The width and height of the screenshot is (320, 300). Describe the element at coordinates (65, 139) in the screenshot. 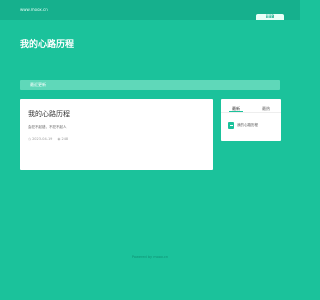

I see `post-views-text: 248` at that location.